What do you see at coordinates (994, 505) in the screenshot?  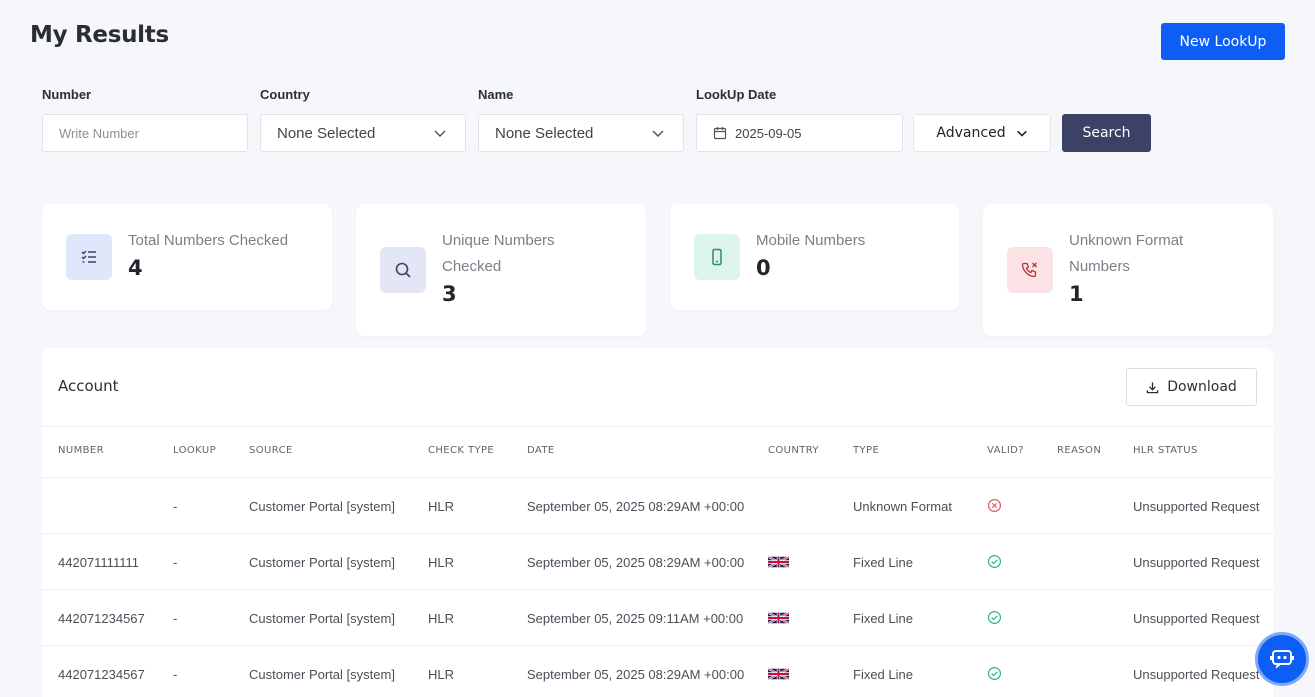 I see `invalid-icon` at bounding box center [994, 505].